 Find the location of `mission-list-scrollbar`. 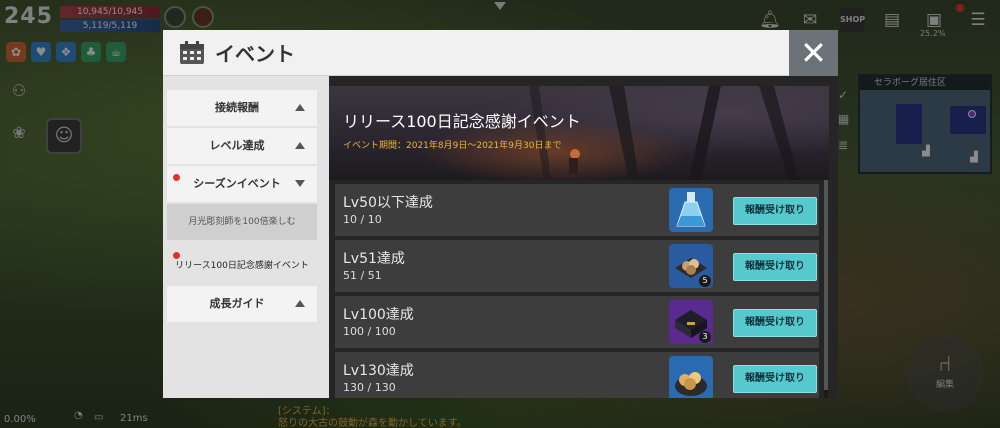

mission-list-scrollbar is located at coordinates (826, 289).